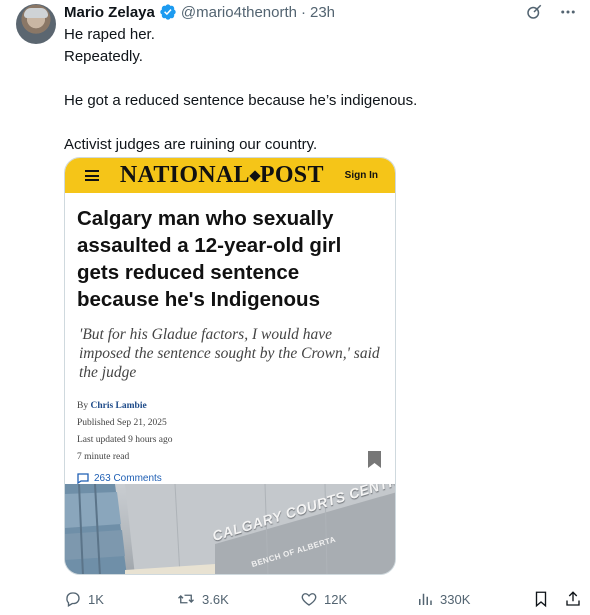 The image size is (590, 615). What do you see at coordinates (125, 440) in the screenshot?
I see `last-updated: Last updated 9 hours ago` at bounding box center [125, 440].